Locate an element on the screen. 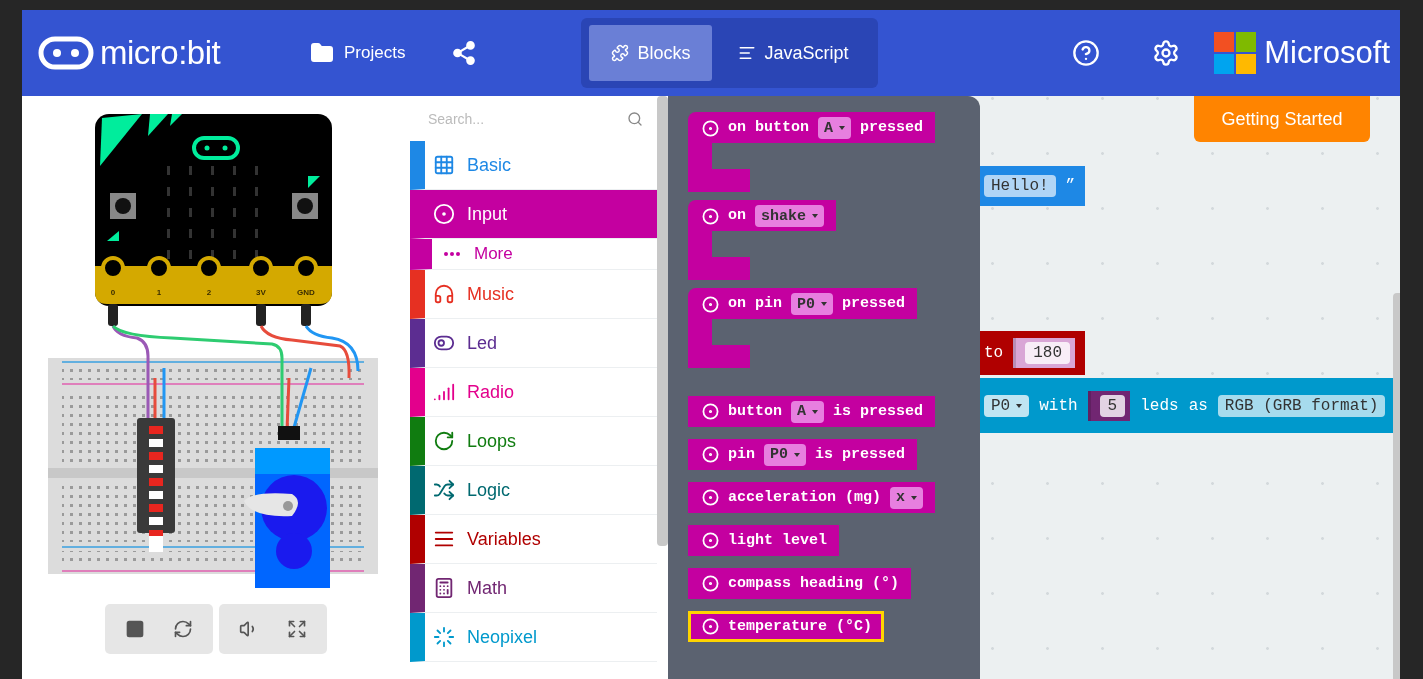  dots-icon is located at coordinates (452, 254).